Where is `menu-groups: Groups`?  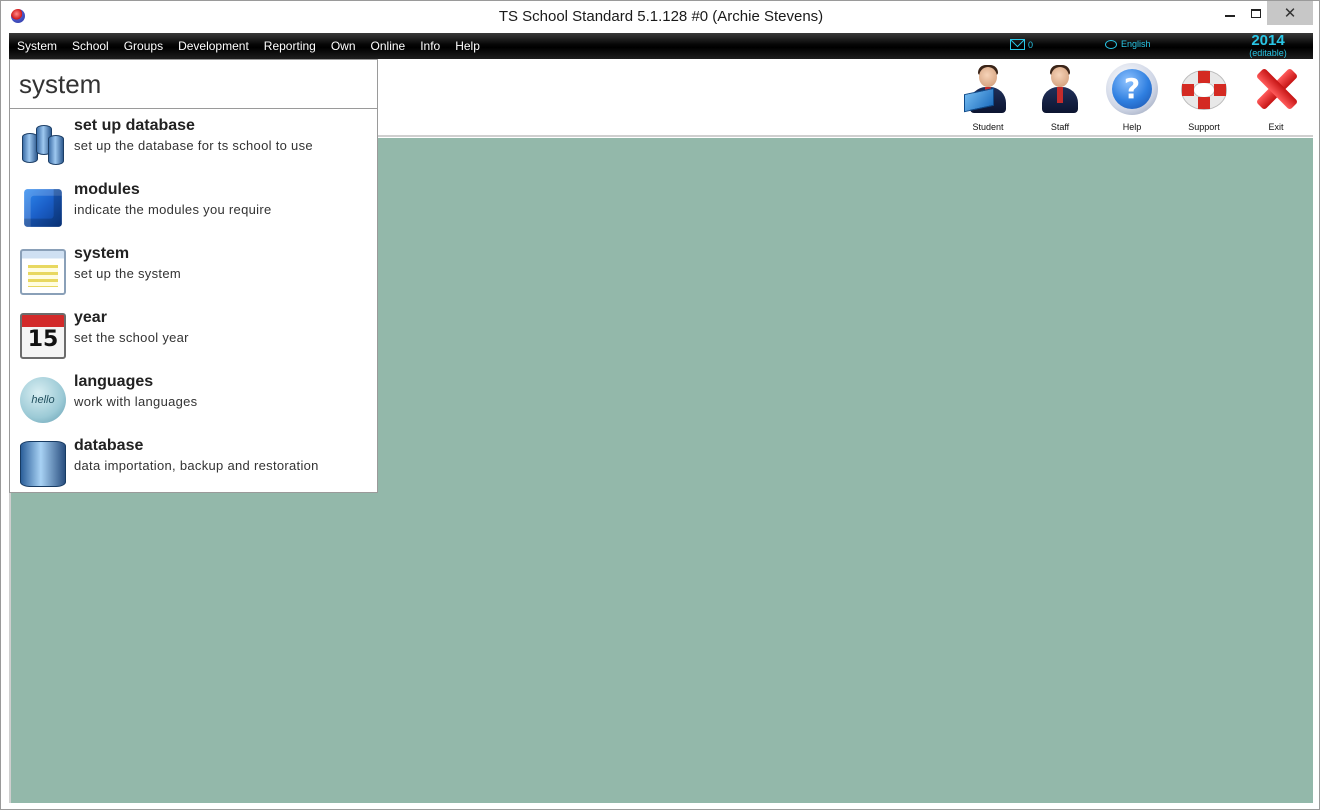 menu-groups: Groups is located at coordinates (143, 46).